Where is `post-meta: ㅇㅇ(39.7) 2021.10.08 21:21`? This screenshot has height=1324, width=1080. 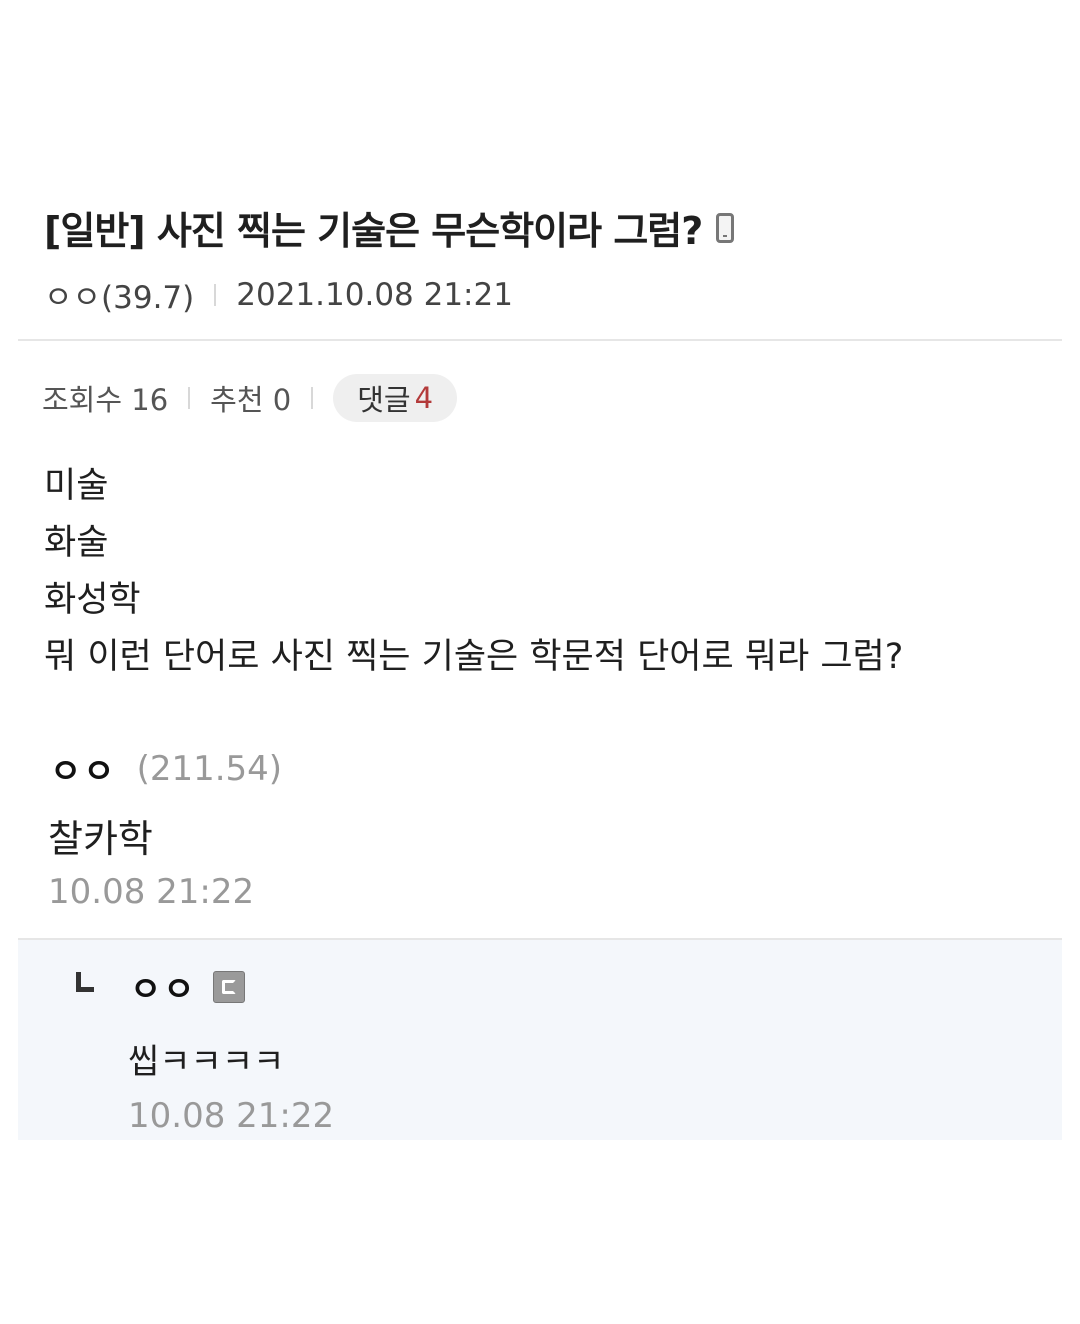 post-meta: ㅇㅇ(39.7) 2021.10.08 21:21 is located at coordinates (278, 294).